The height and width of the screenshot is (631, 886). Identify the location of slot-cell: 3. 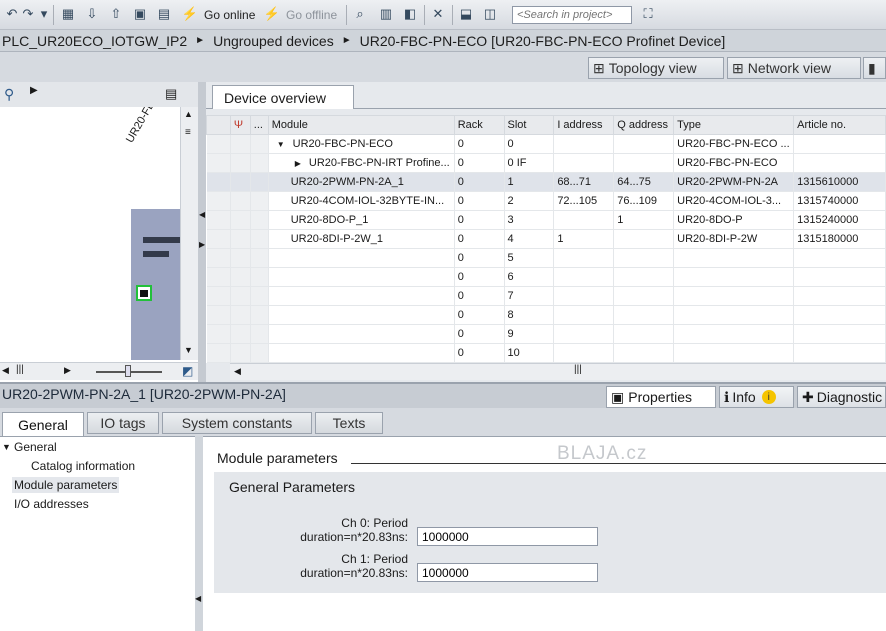
(529, 220).